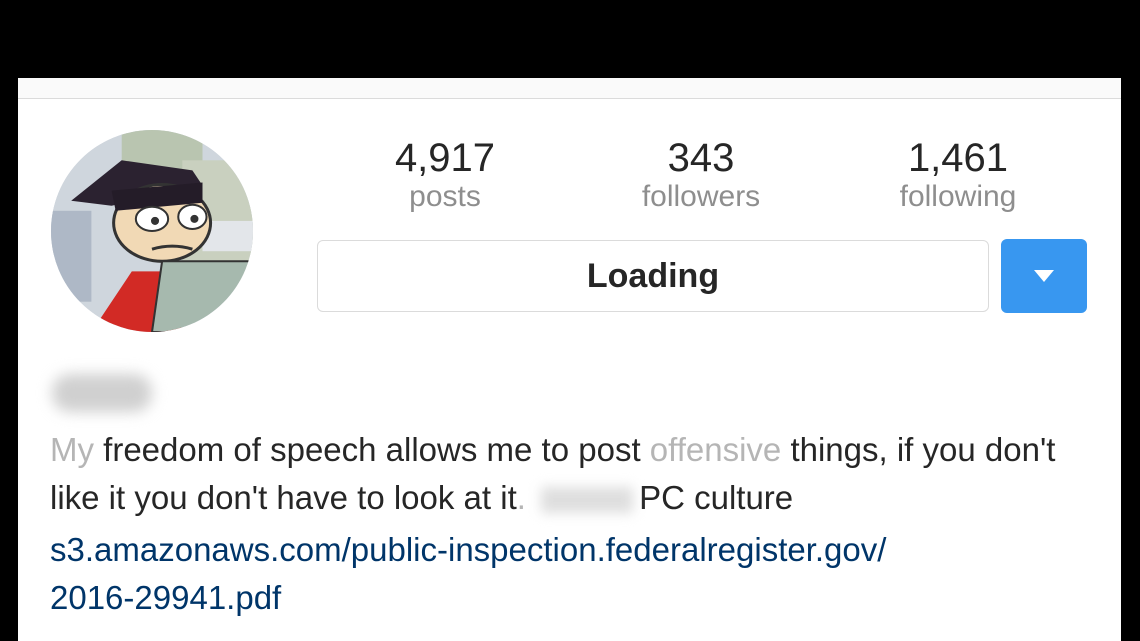 The width and height of the screenshot is (1140, 641). Describe the element at coordinates (701, 158) in the screenshot. I see `followers-count: 343` at that location.